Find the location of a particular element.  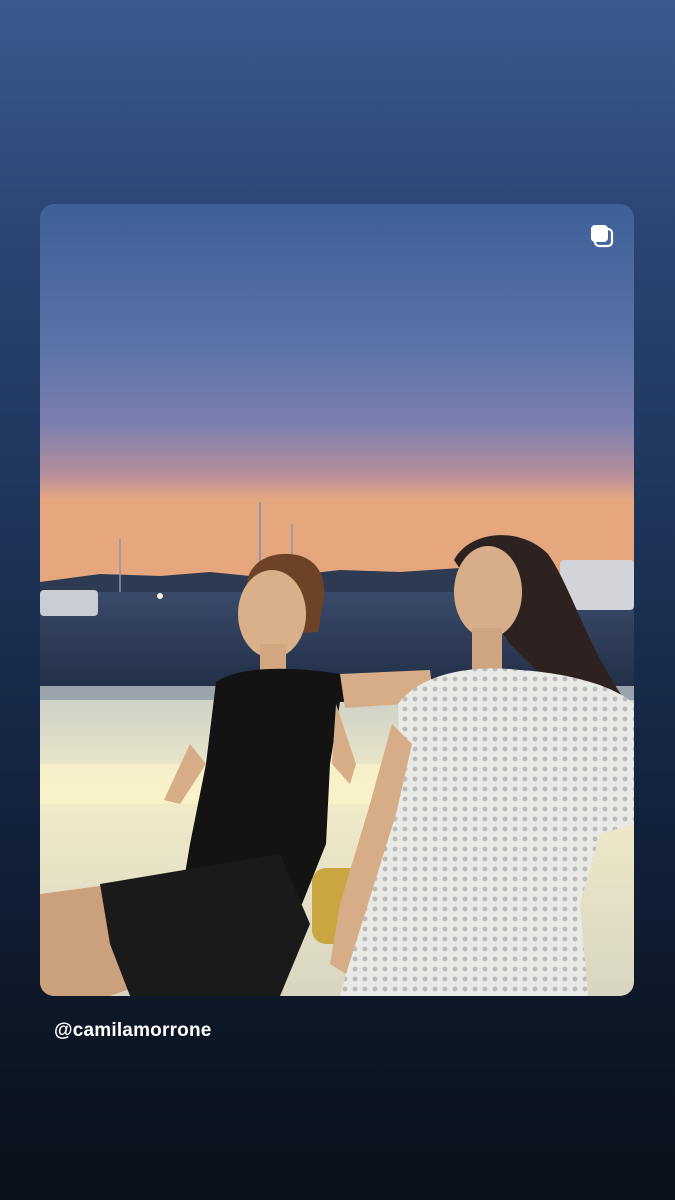

mention-username: @camilamorrone is located at coordinates (133, 1031).